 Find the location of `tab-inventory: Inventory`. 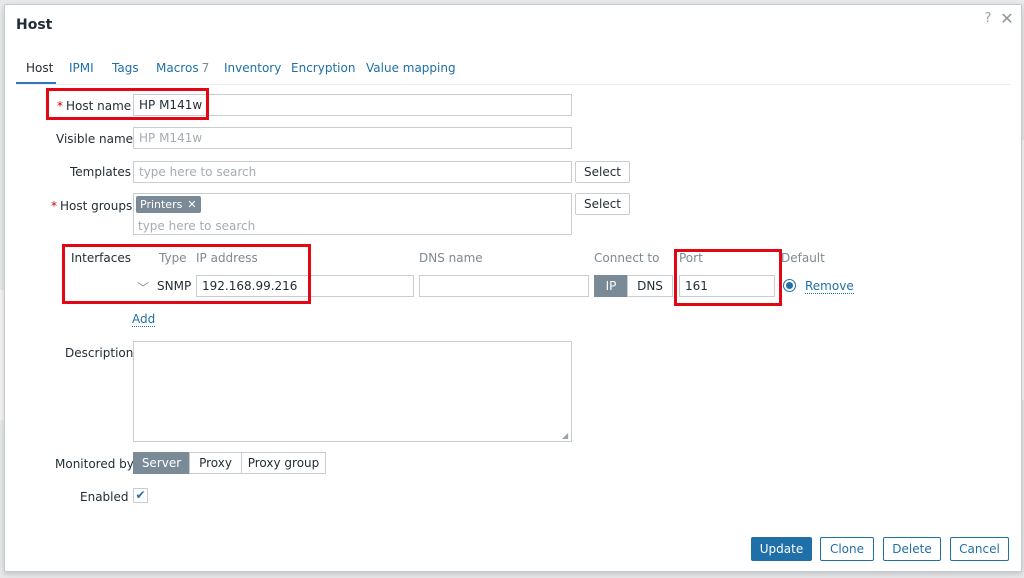

tab-inventory: Inventory is located at coordinates (252, 68).